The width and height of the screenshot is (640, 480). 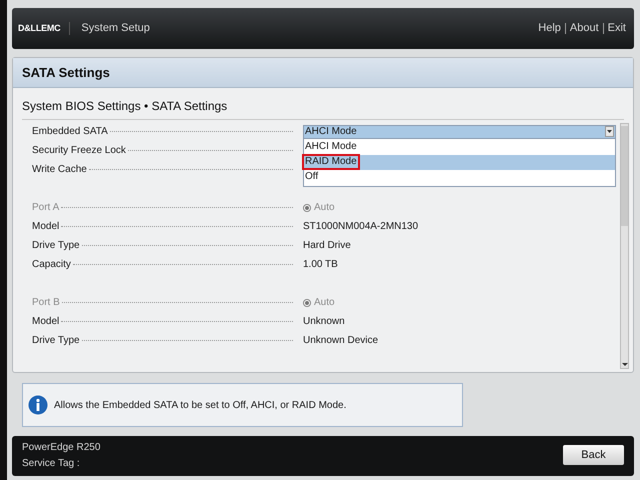 What do you see at coordinates (44, 29) in the screenshot?
I see `brand-logo: D&LLEMC` at bounding box center [44, 29].